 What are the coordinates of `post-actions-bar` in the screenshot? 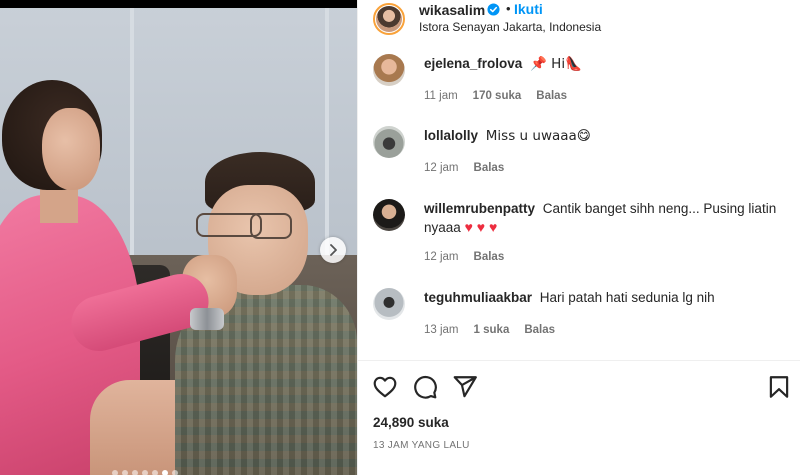 It's located at (579, 387).